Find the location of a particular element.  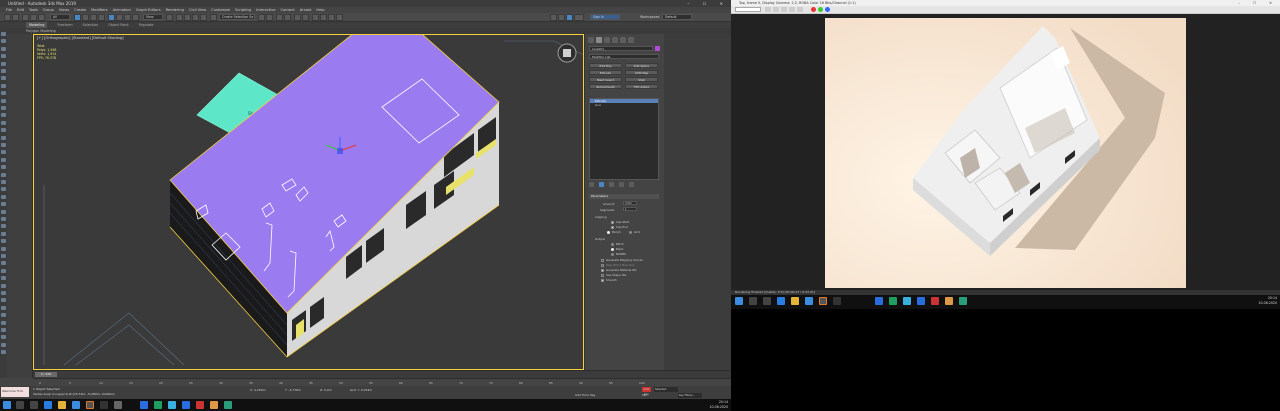

clear-icon is located at coordinates (800, 9).